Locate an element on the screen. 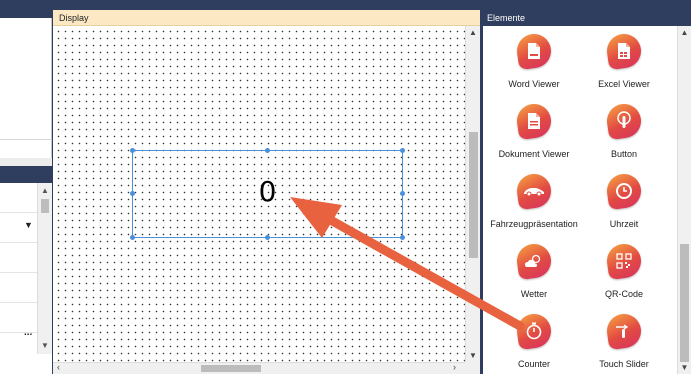 This screenshot has width=691, height=374. word-doc-icon is located at coordinates (534, 51).